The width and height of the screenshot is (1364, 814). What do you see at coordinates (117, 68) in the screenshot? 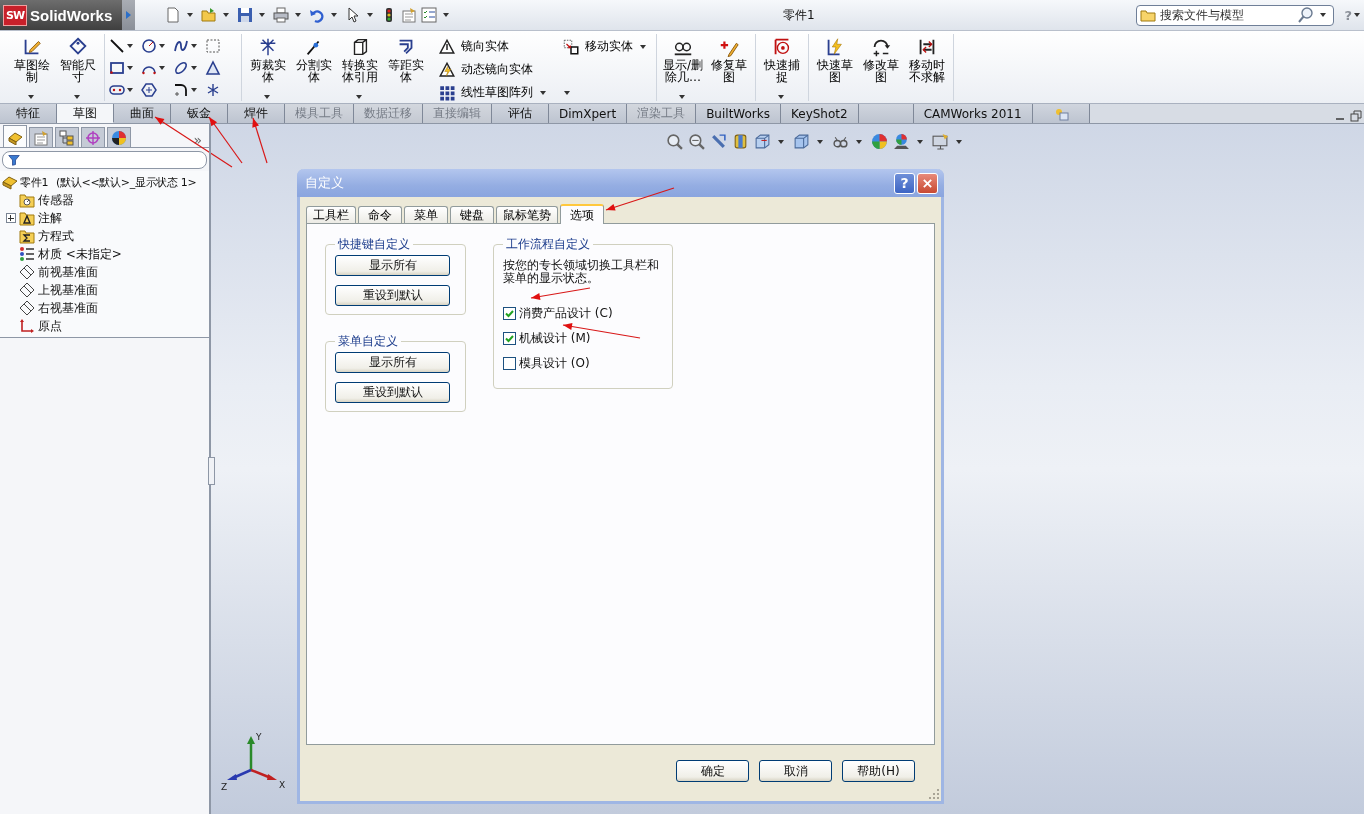
I see `rectangle-icon` at bounding box center [117, 68].